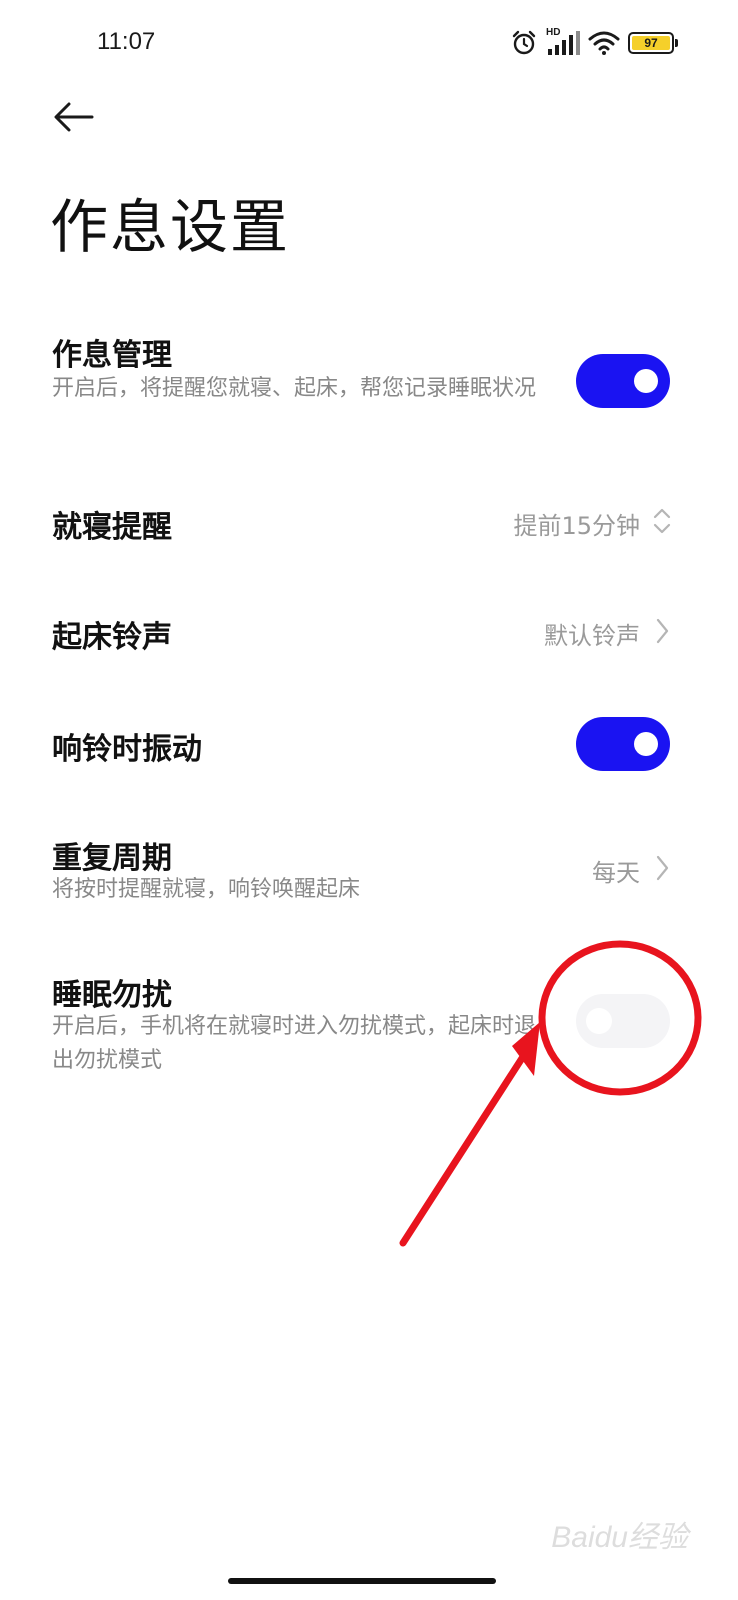  I want to click on setting-title: 起床铃声, so click(112, 637).